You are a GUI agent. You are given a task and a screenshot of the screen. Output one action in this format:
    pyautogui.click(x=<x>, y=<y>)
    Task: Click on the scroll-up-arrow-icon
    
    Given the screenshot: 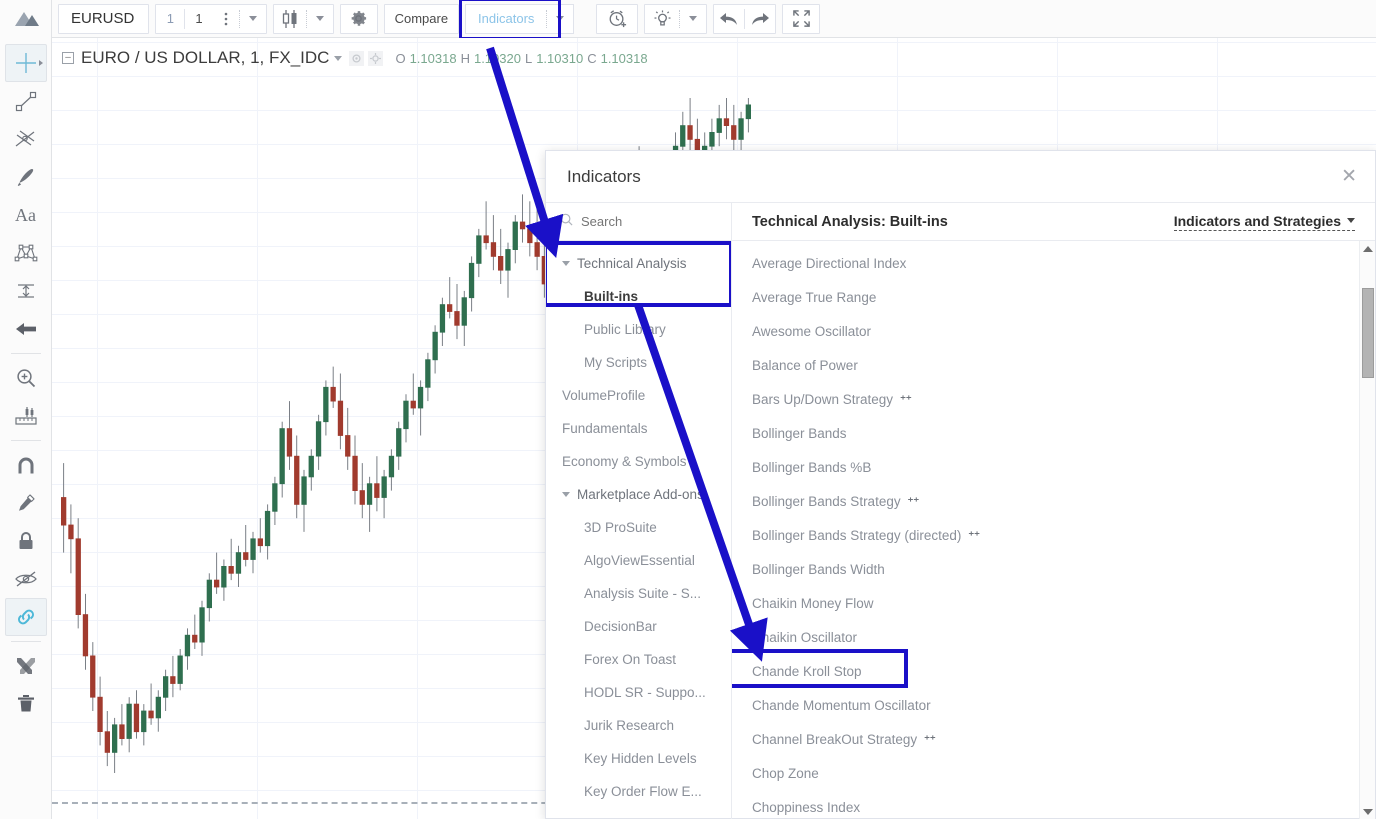 What is the action you would take?
    pyautogui.click(x=1368, y=249)
    